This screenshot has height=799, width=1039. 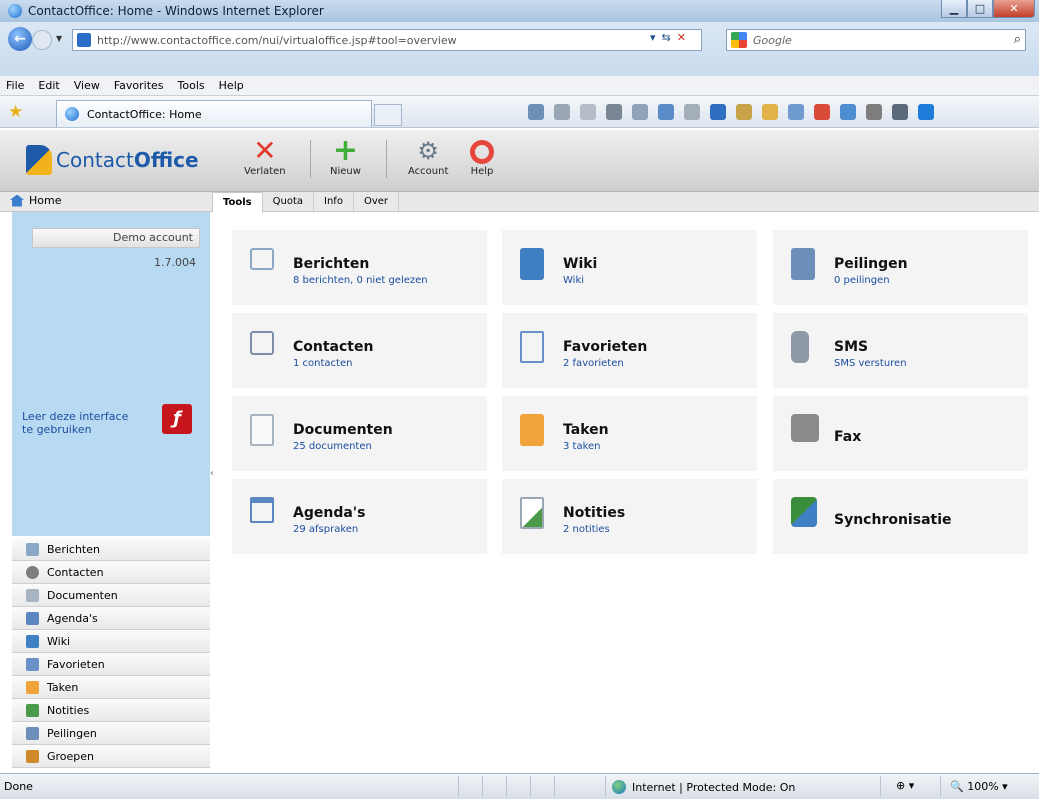 I want to click on close-window-button: ✕, so click(x=1014, y=9).